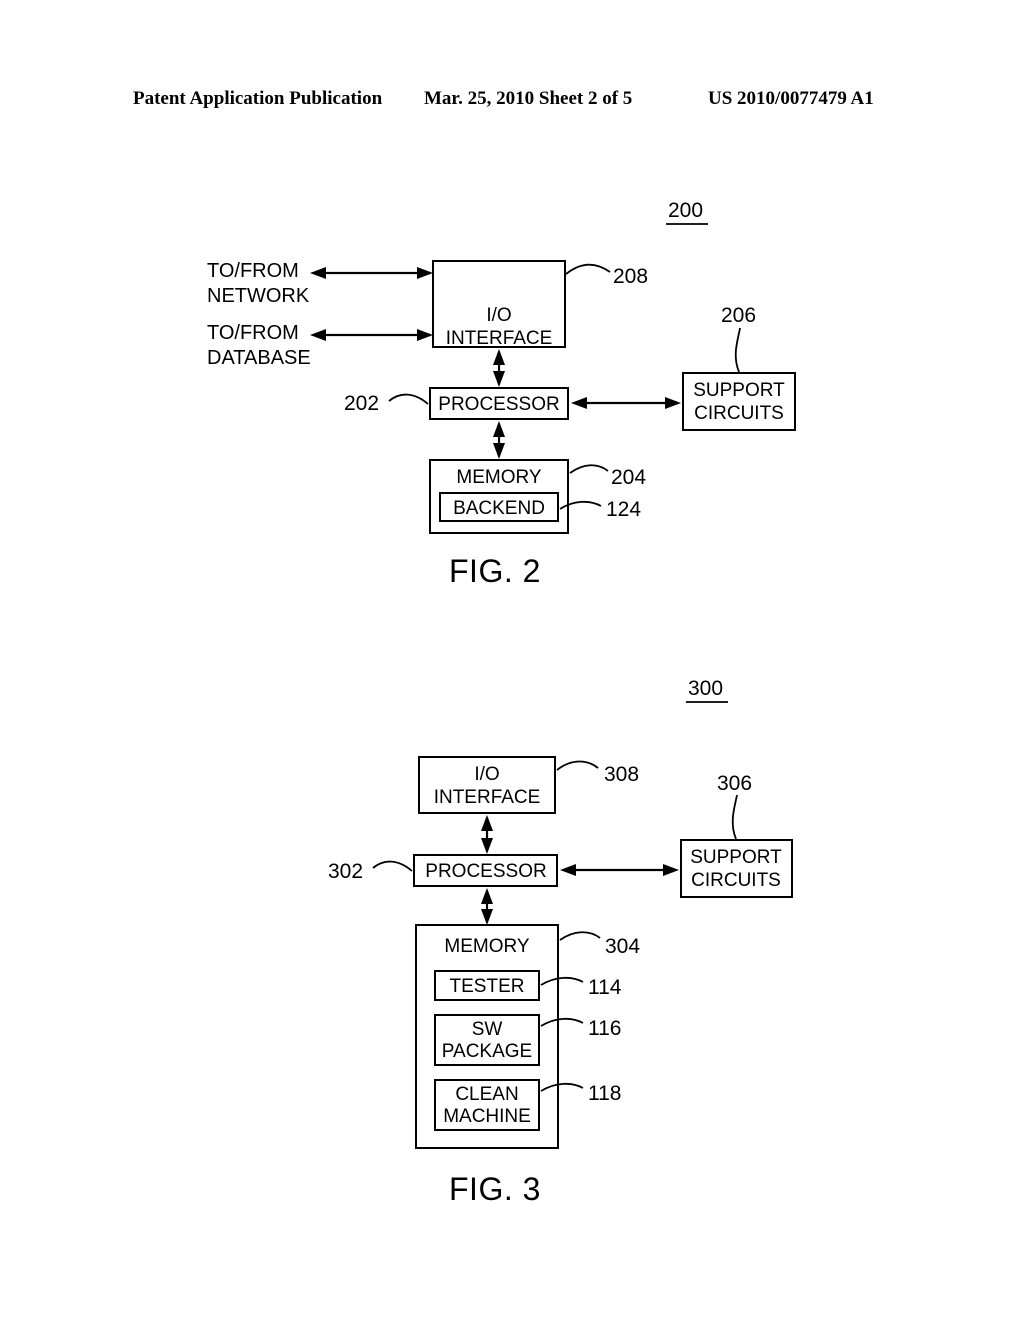  What do you see at coordinates (734, 783) in the screenshot?
I see `fig3-support-circuits-reference-number: 306` at bounding box center [734, 783].